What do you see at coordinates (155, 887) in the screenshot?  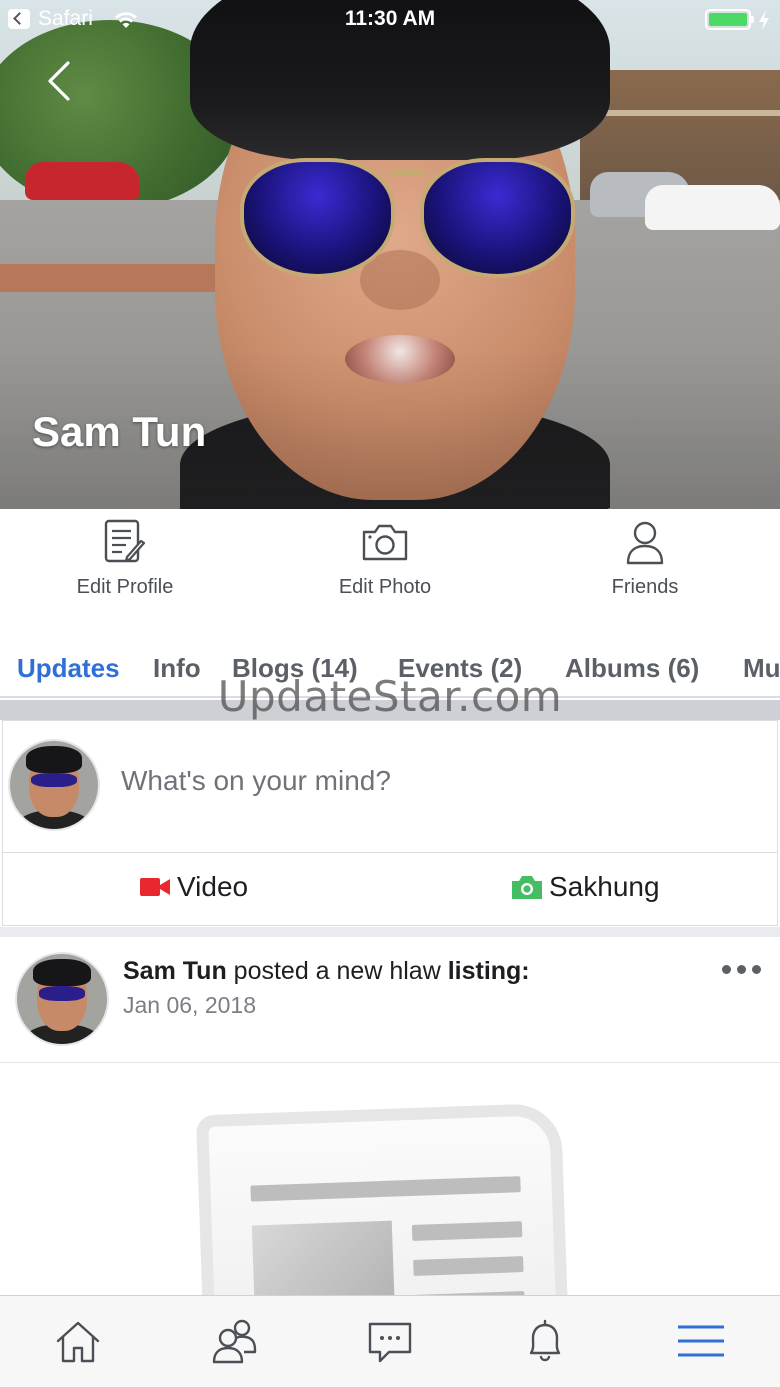 I see `video-camera-icon` at bounding box center [155, 887].